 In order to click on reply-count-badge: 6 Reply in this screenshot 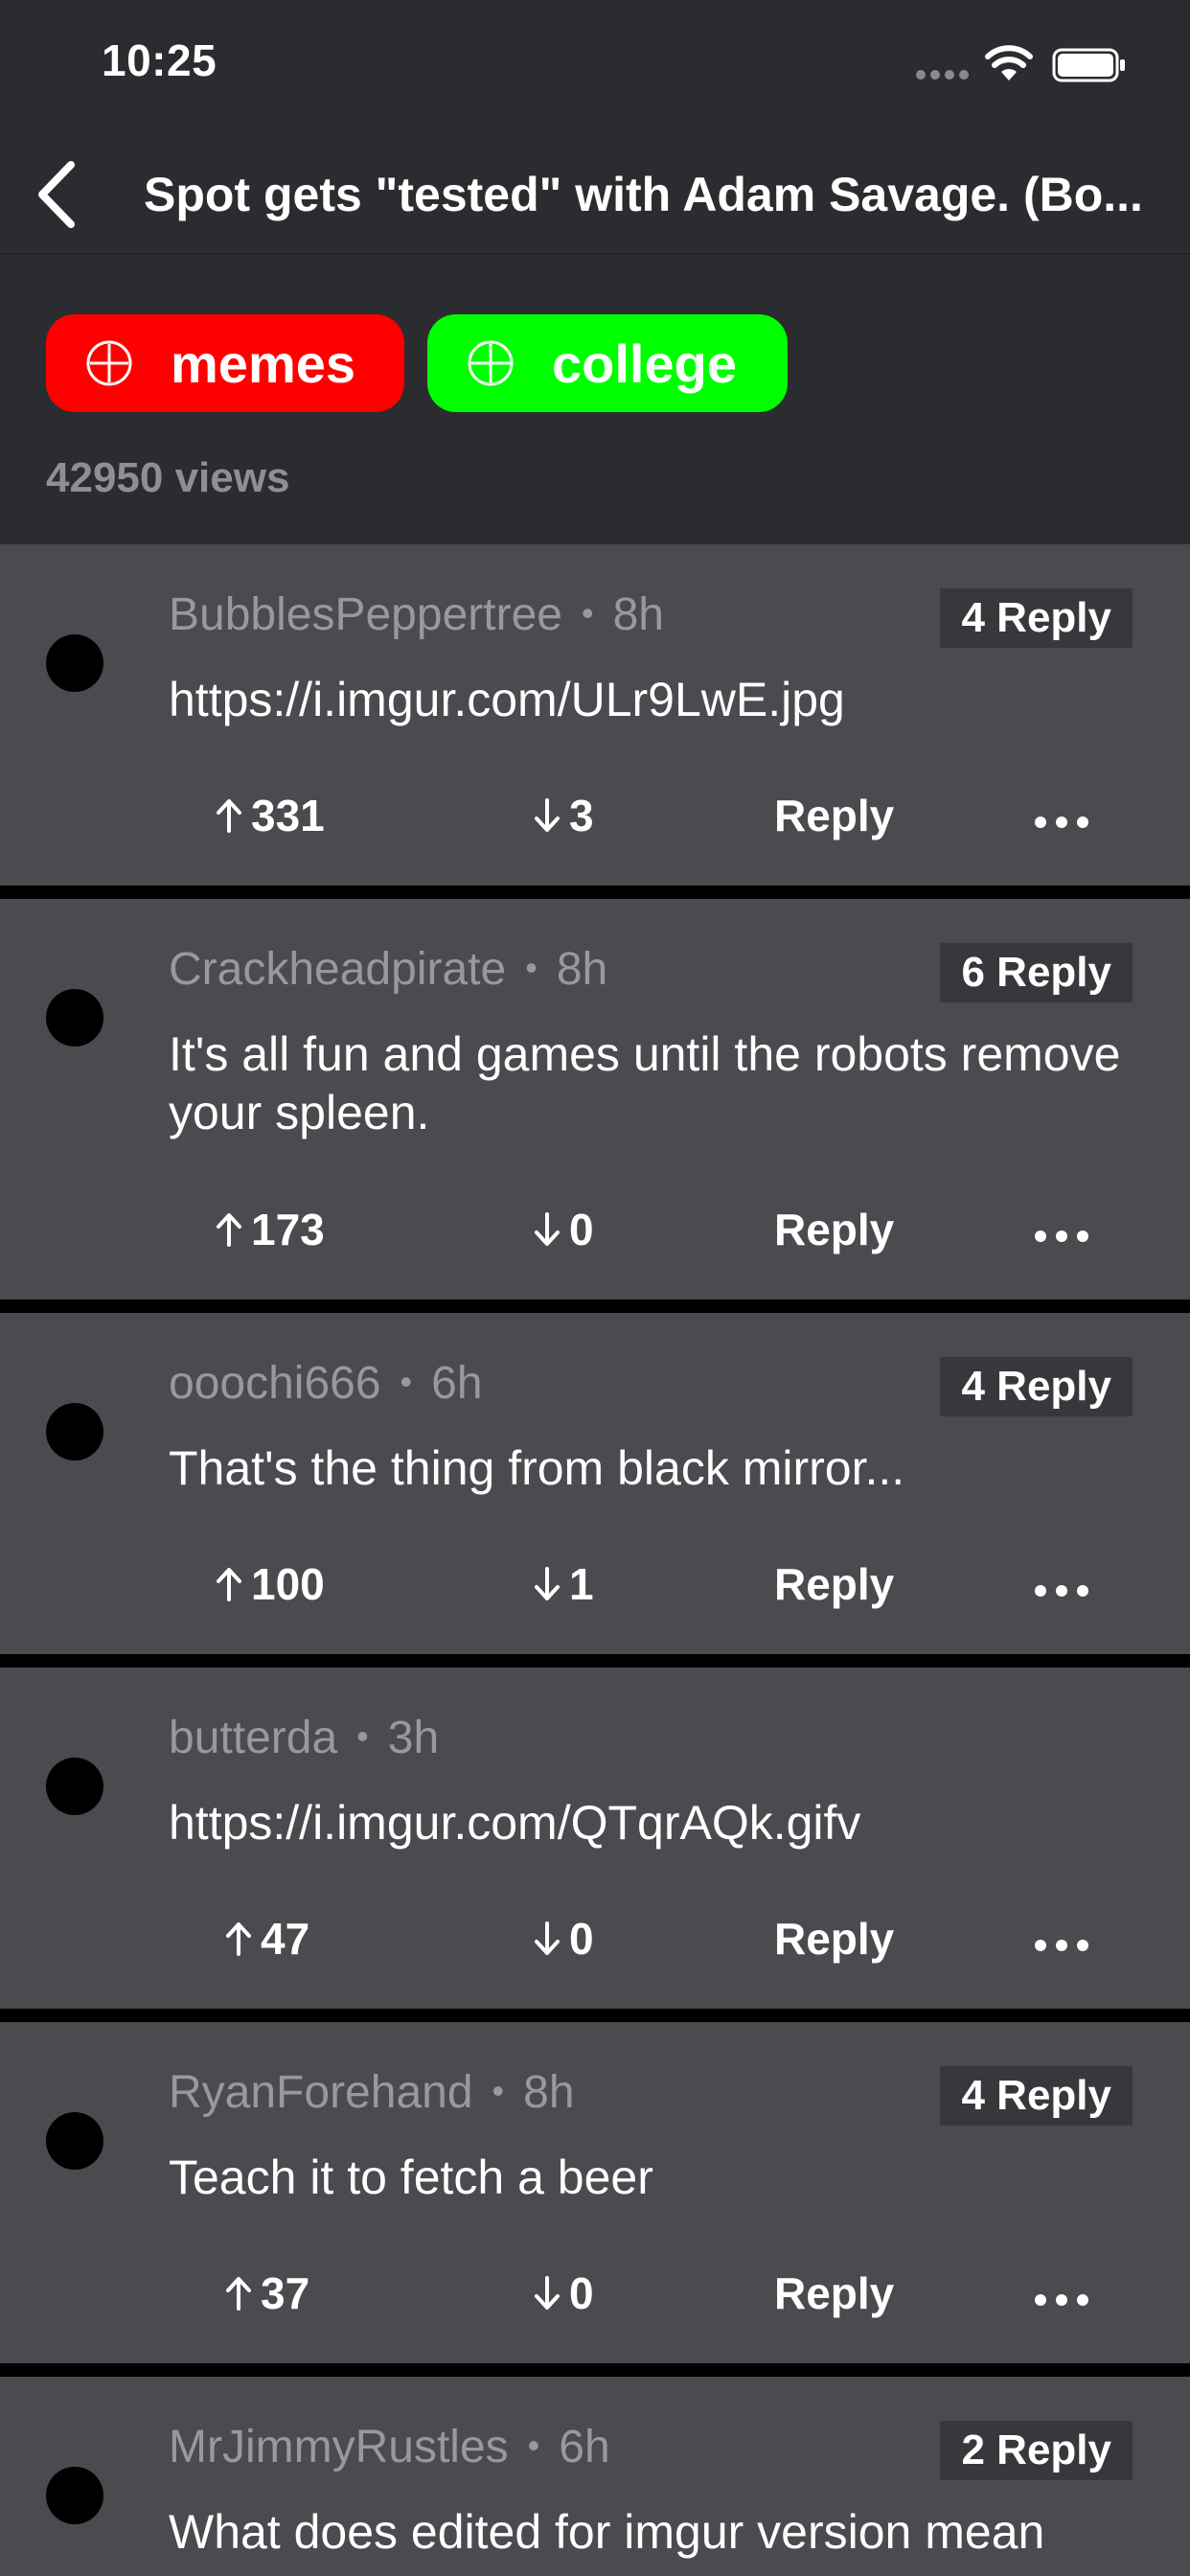, I will do `click(1037, 972)`.